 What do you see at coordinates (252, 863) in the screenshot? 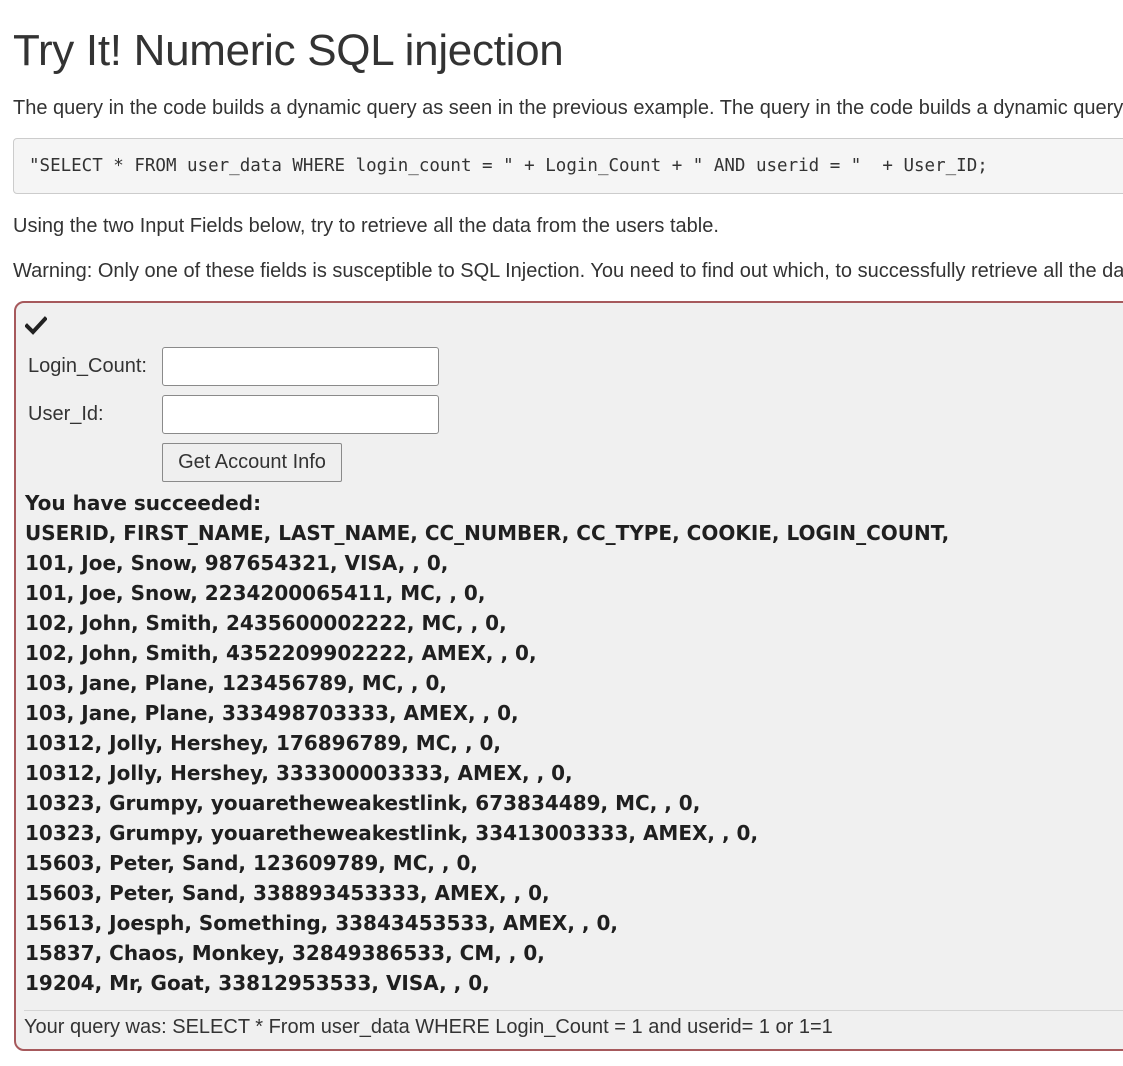
I see `result-line: 15603, Peter, Sand, 123609789, MC, , 0,` at bounding box center [252, 863].